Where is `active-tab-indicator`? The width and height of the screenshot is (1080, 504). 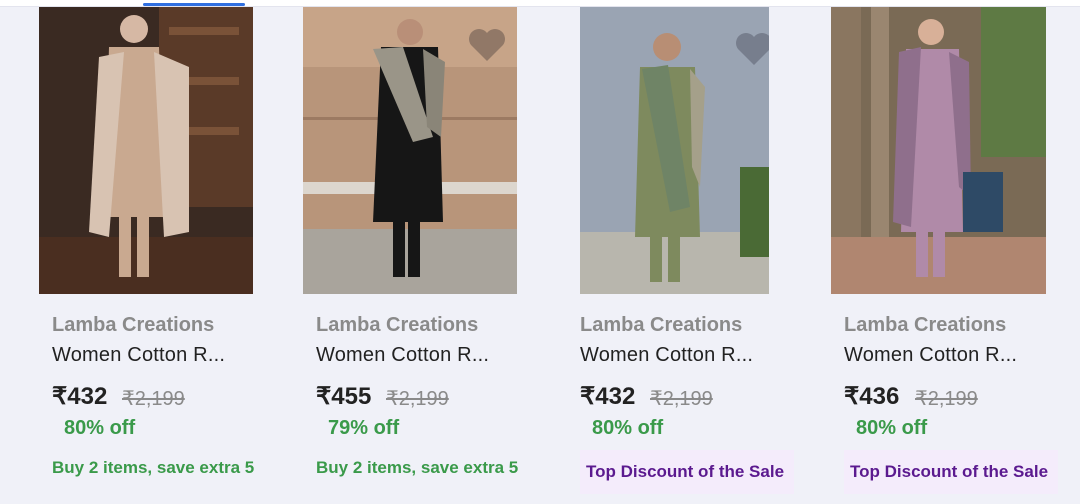
active-tab-indicator is located at coordinates (194, 4).